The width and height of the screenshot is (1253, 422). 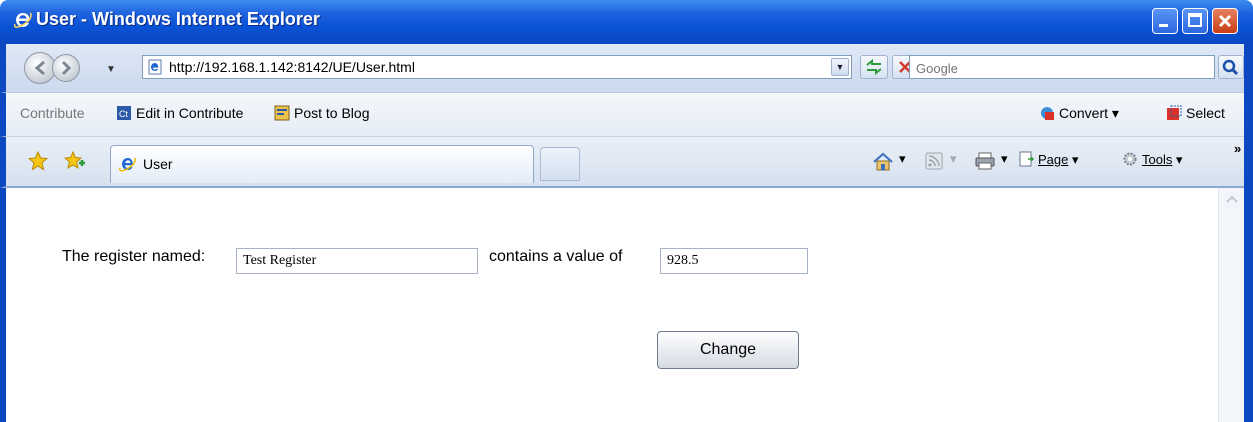 I want to click on refresh-icon, so click(x=874, y=67).